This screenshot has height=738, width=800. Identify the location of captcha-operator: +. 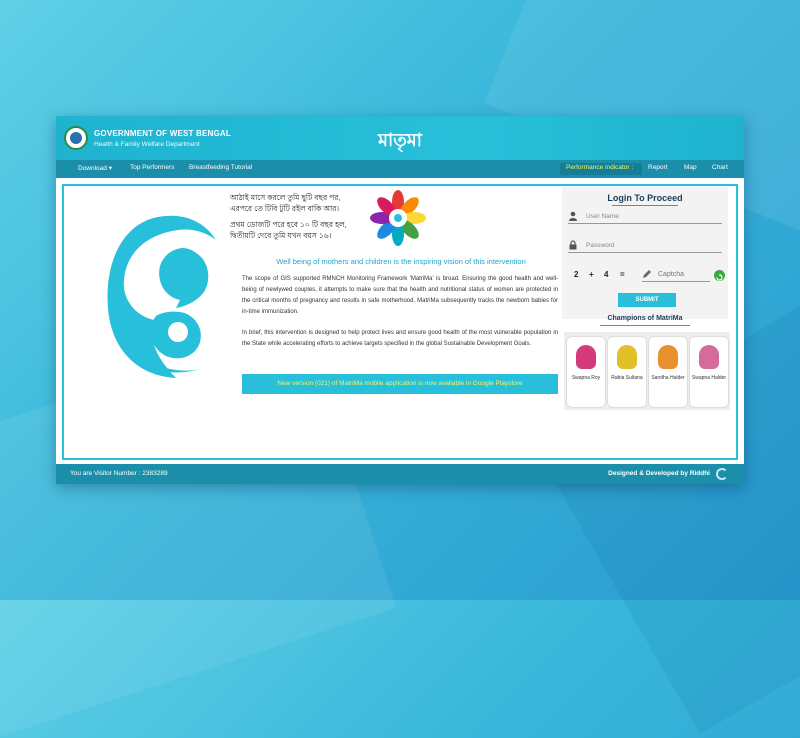
(591, 274).